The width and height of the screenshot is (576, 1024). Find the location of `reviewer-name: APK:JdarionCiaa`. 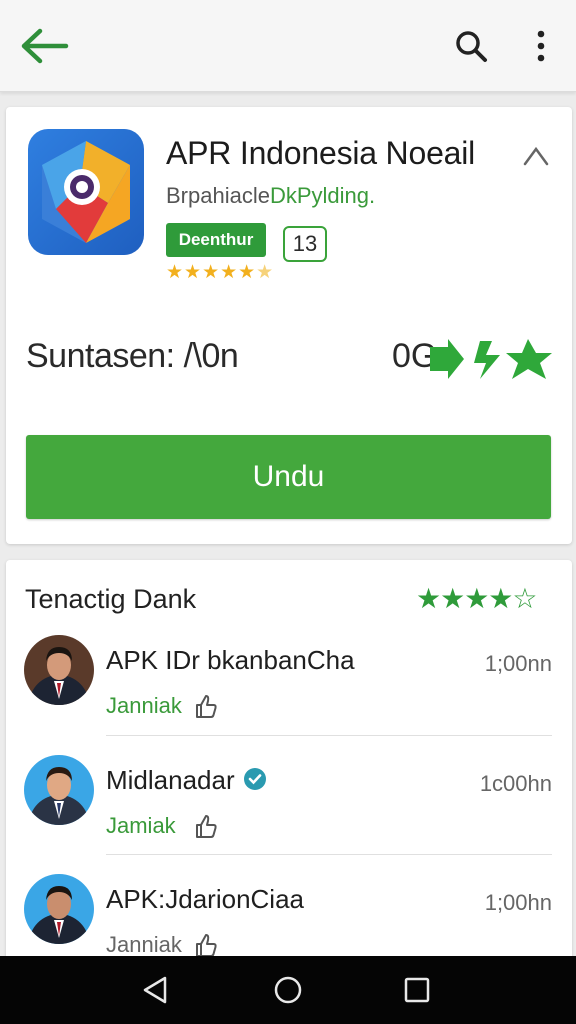

reviewer-name: APK:JdarionCiaa is located at coordinates (205, 899).